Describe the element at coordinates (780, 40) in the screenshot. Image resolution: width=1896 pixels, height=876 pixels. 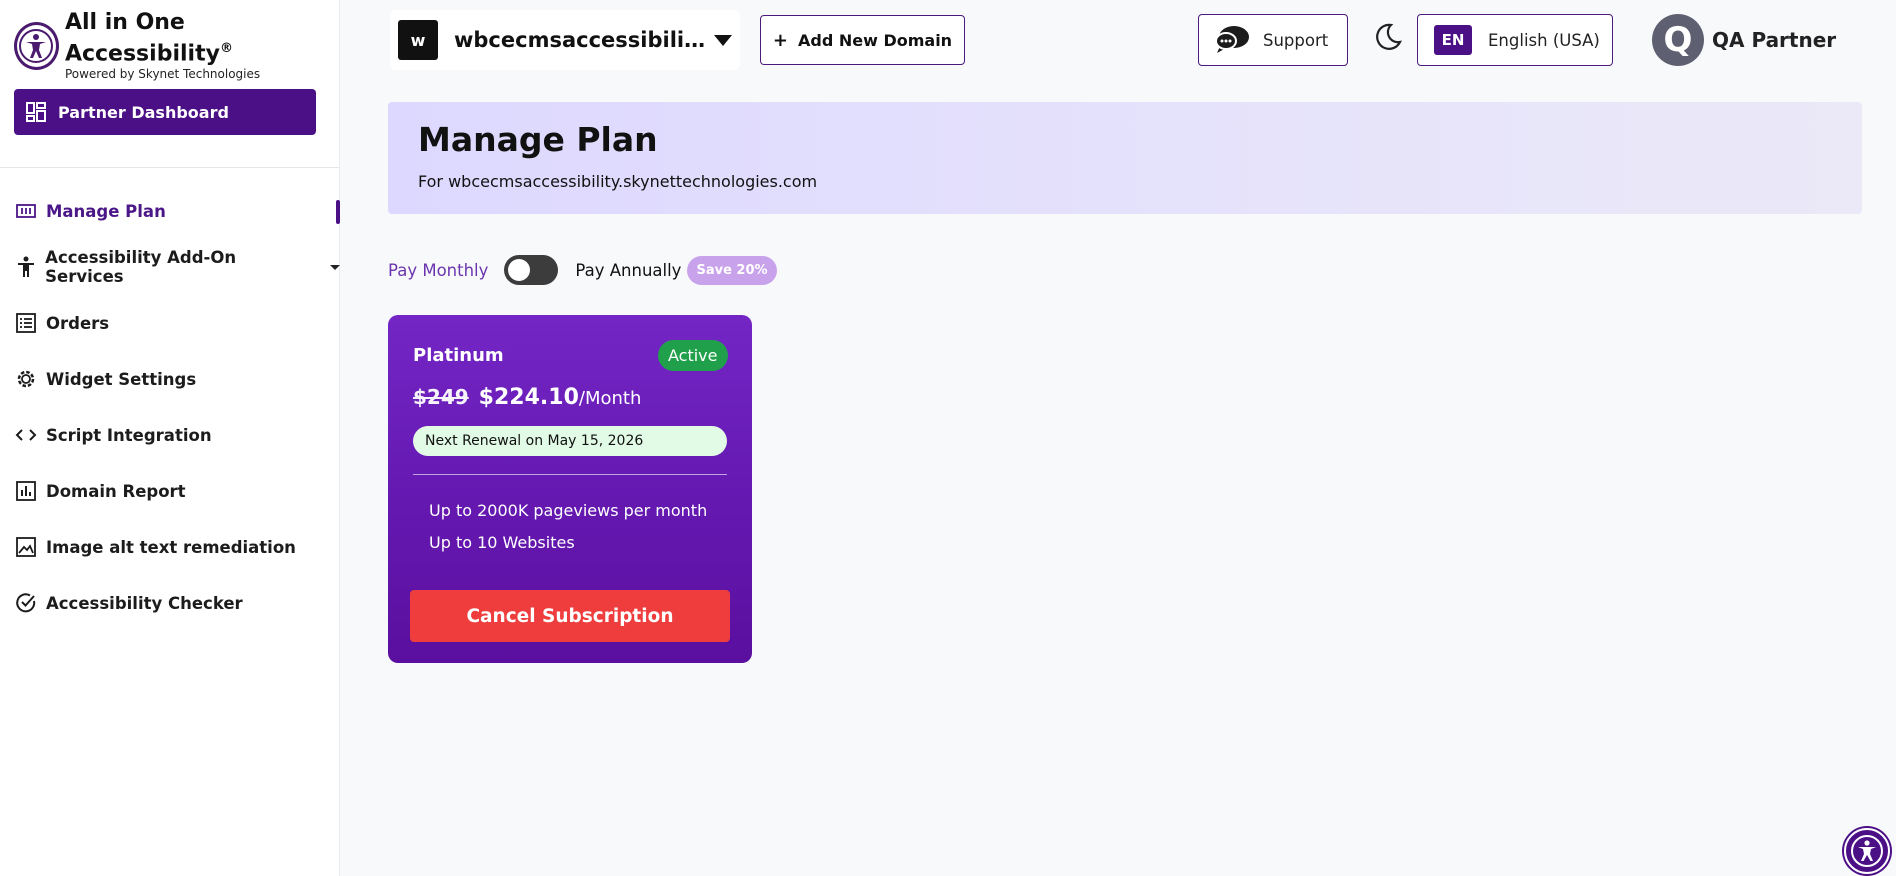
I see `plus-icon: +` at that location.